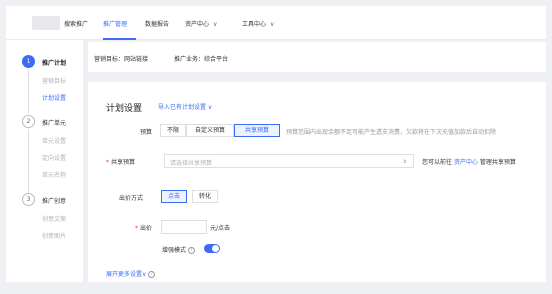  Describe the element at coordinates (54, 174) in the screenshot. I see `sidebar-item-unit-name: 单元名称` at that location.